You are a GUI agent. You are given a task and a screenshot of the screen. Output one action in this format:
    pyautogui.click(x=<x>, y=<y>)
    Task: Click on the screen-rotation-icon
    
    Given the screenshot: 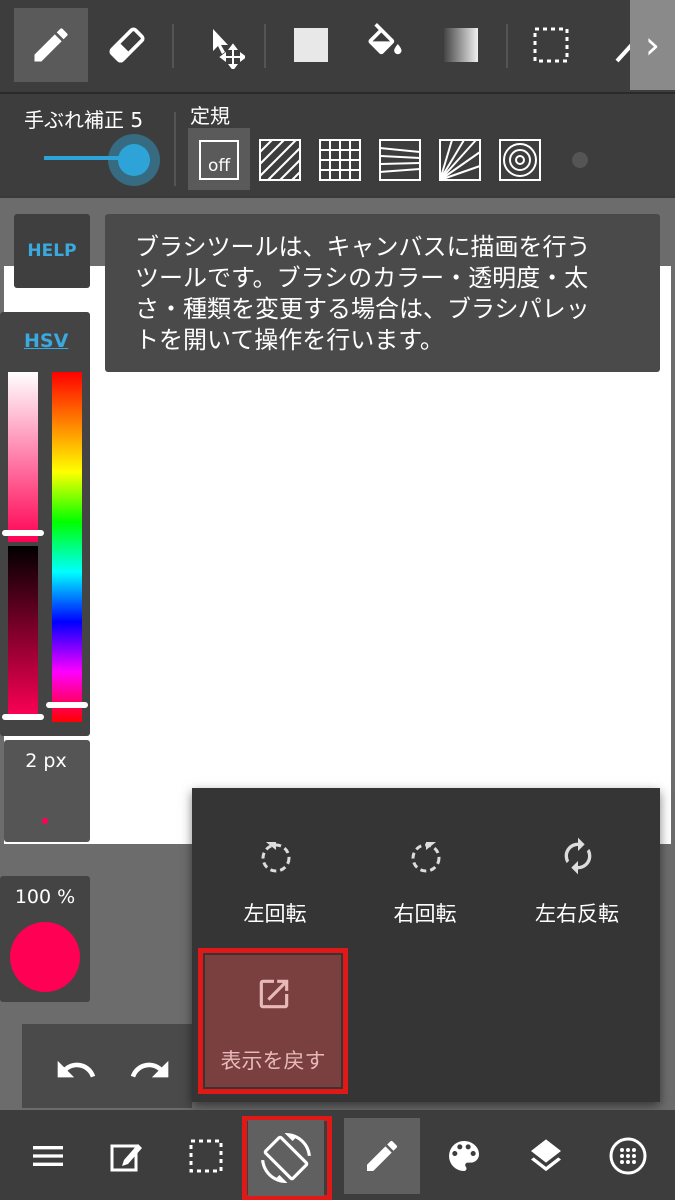 What is the action you would take?
    pyautogui.click(x=286, y=1158)
    